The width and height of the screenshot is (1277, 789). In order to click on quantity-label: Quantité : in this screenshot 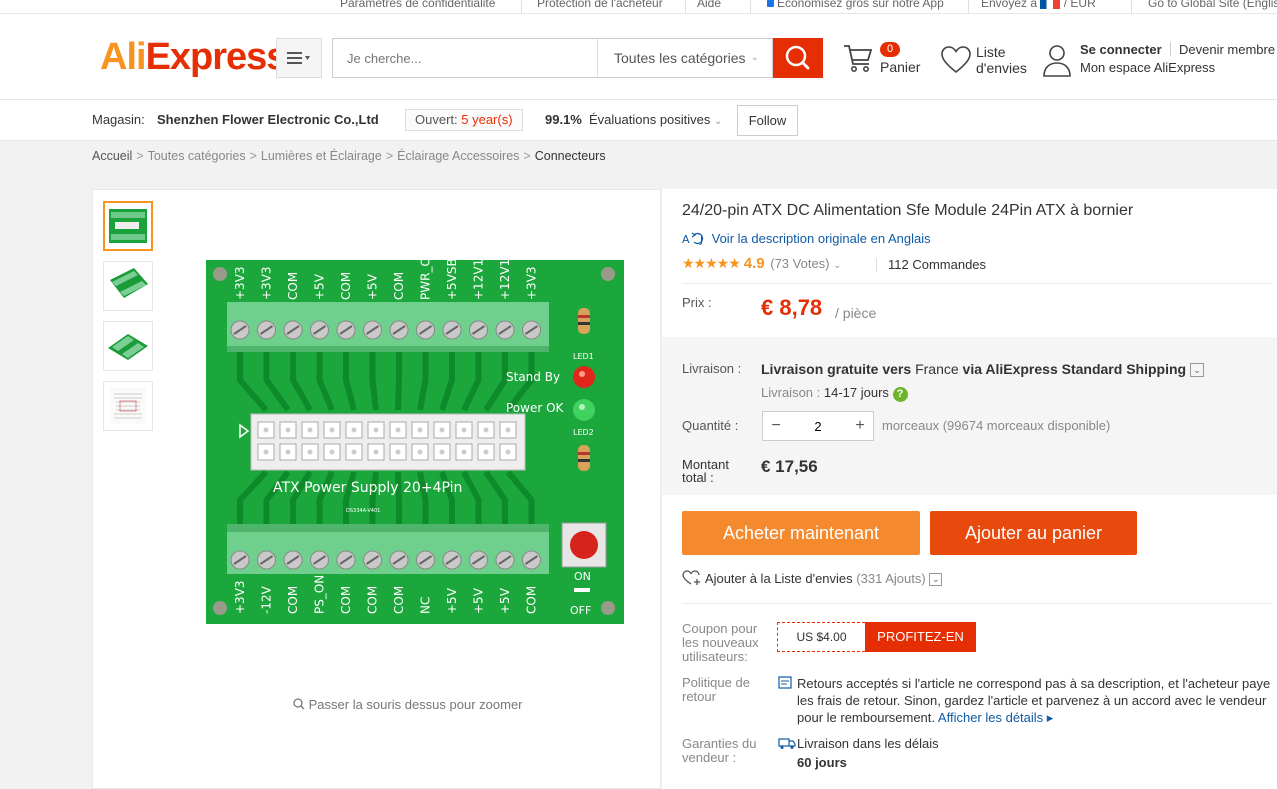, I will do `click(710, 425)`.